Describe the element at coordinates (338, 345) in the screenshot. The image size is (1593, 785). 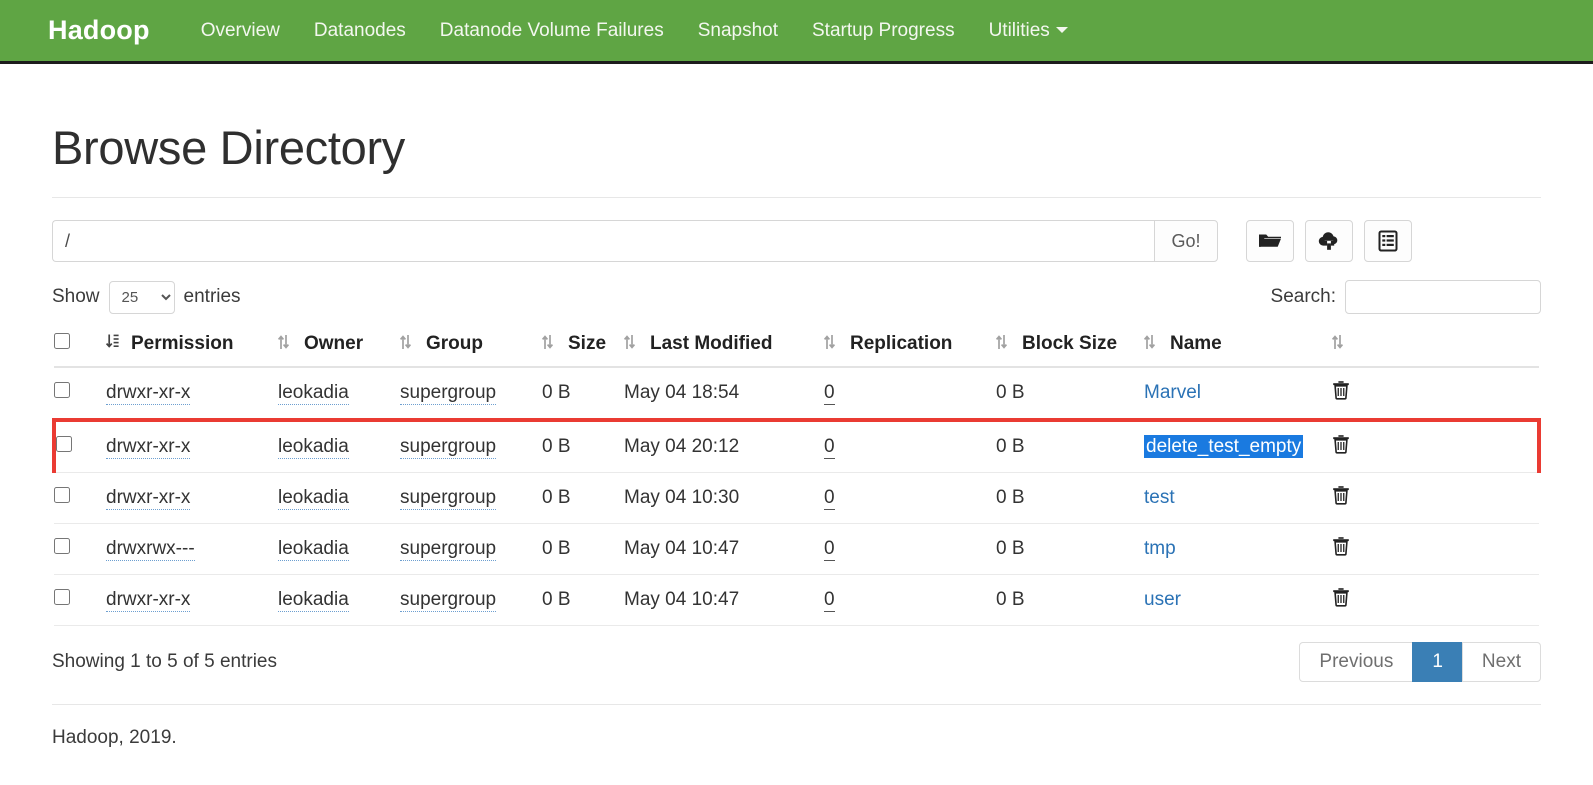
I see `header-owner: Owner` at that location.